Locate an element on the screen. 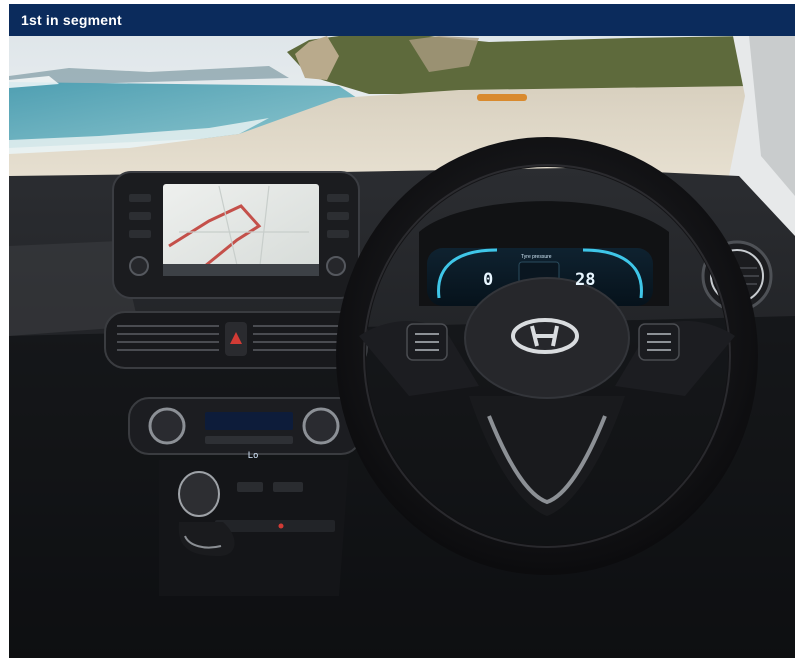 This screenshot has height=661, width=797. climate-screen is located at coordinates (249, 421).